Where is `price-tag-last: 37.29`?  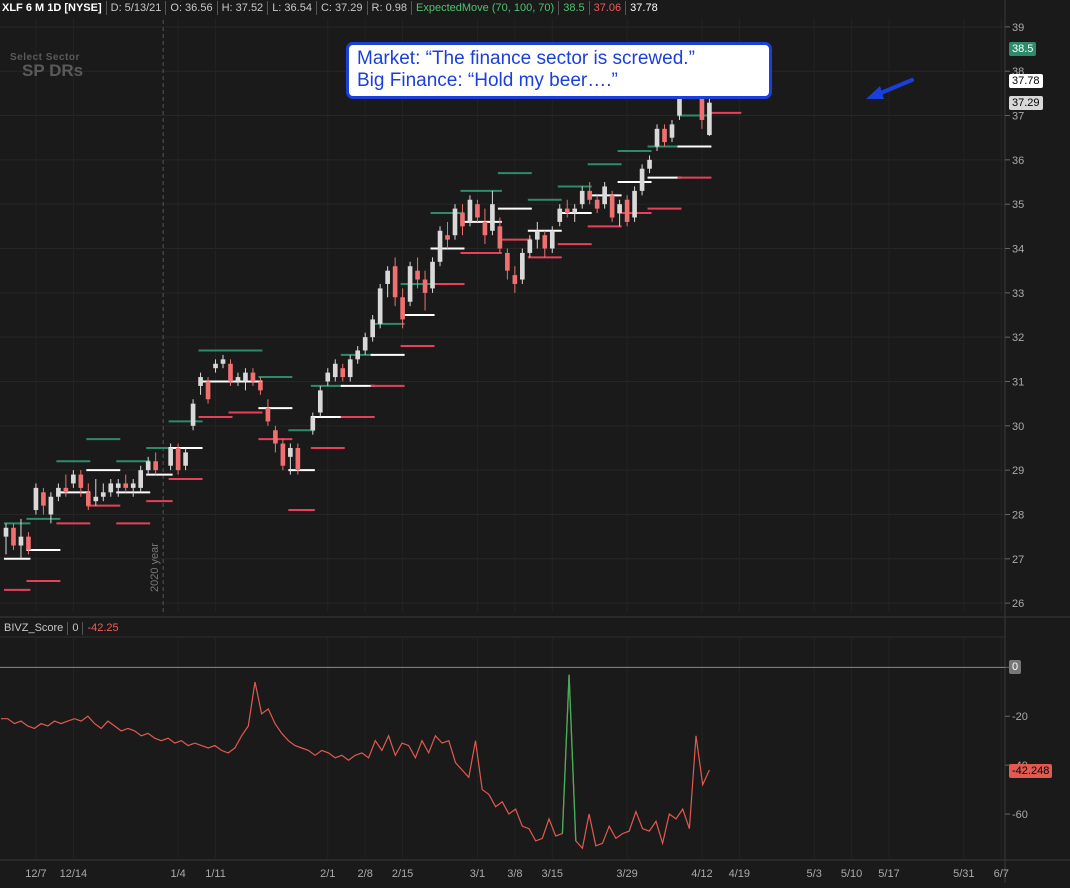 price-tag-last: 37.29 is located at coordinates (1026, 102).